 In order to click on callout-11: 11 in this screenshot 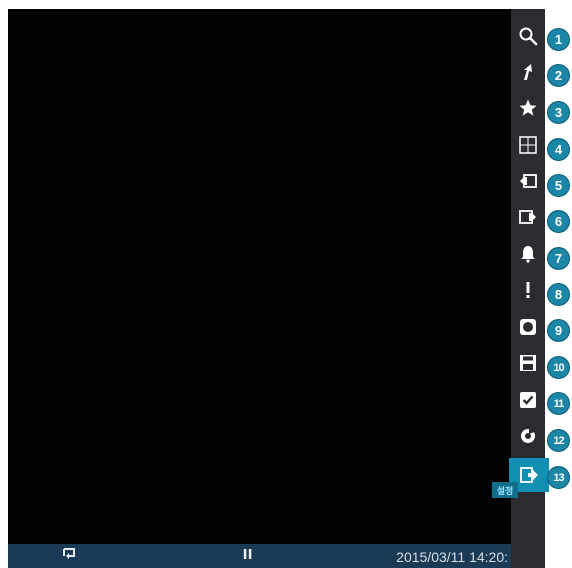, I will do `click(558, 403)`.